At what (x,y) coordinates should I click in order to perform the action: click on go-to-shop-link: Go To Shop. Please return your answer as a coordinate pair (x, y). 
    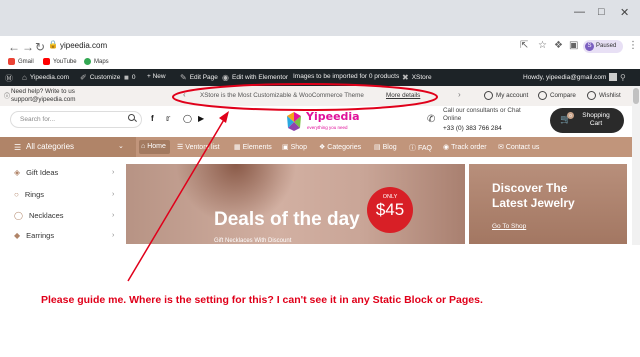
    Looking at the image, I should click on (509, 226).